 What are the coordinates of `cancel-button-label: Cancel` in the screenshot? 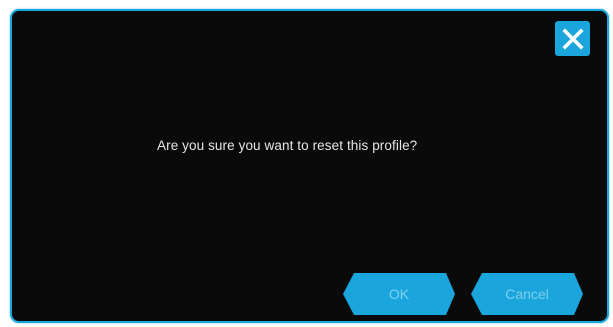 It's located at (527, 294).